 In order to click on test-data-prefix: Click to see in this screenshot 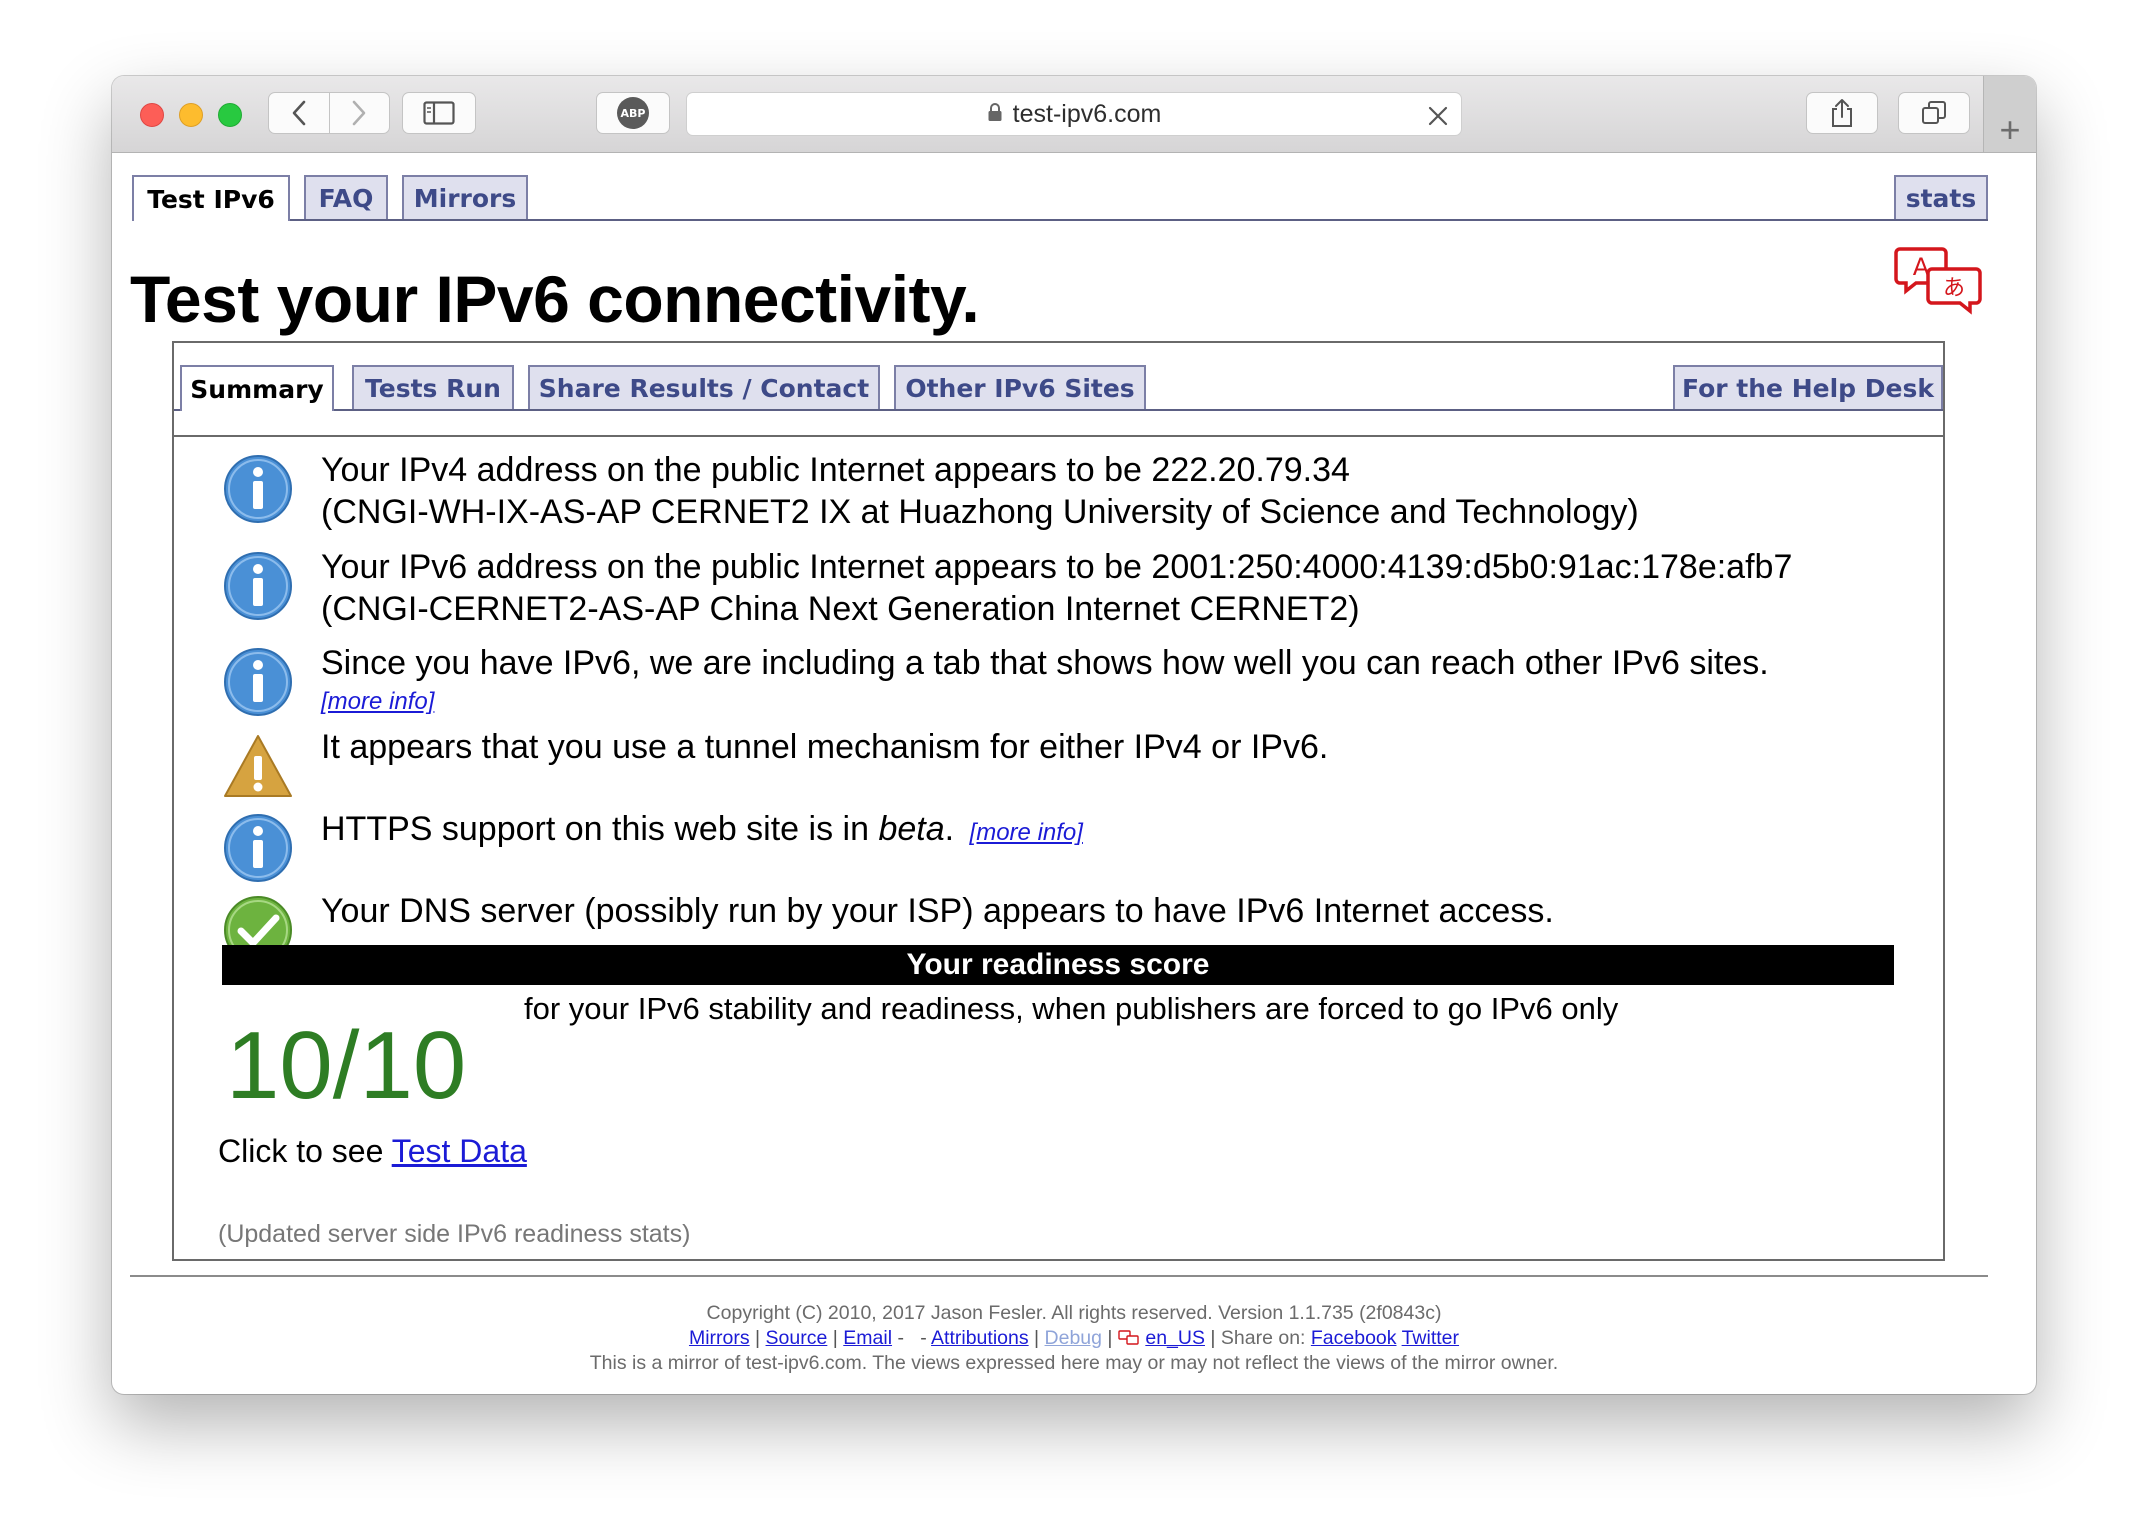, I will do `click(305, 1151)`.